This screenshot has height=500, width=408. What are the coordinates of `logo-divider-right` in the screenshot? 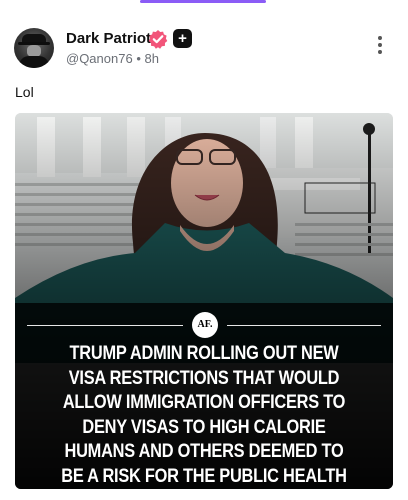 It's located at (304, 325).